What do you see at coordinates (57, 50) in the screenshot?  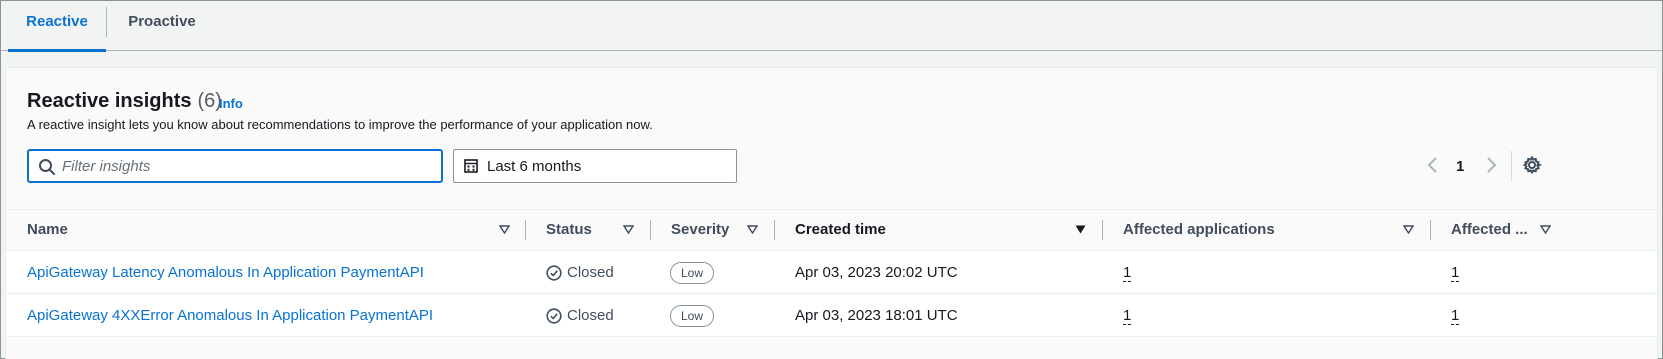 I see `active-tab-indicator` at bounding box center [57, 50].